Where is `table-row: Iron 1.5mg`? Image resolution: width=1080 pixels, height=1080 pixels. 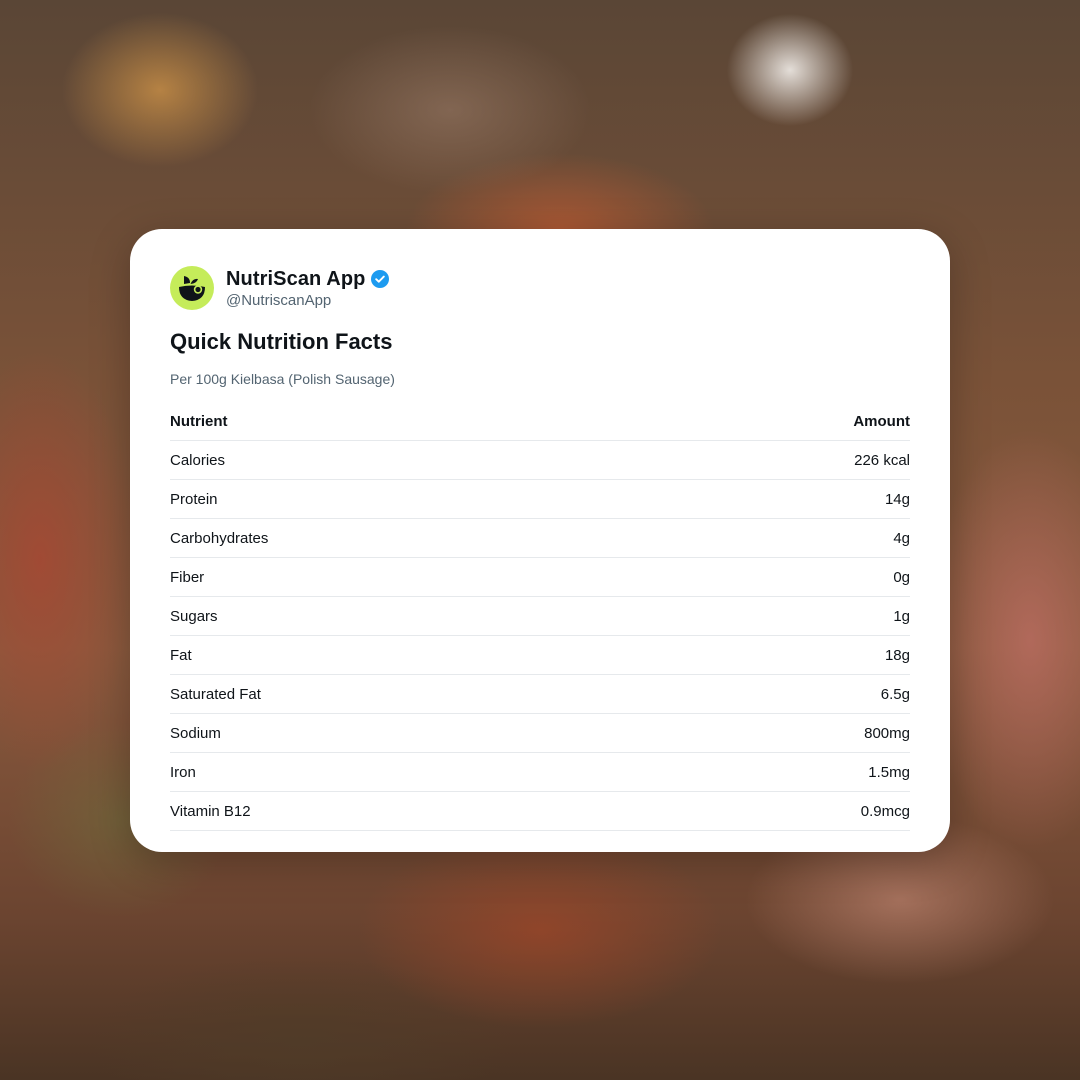
table-row: Iron 1.5mg is located at coordinates (540, 772).